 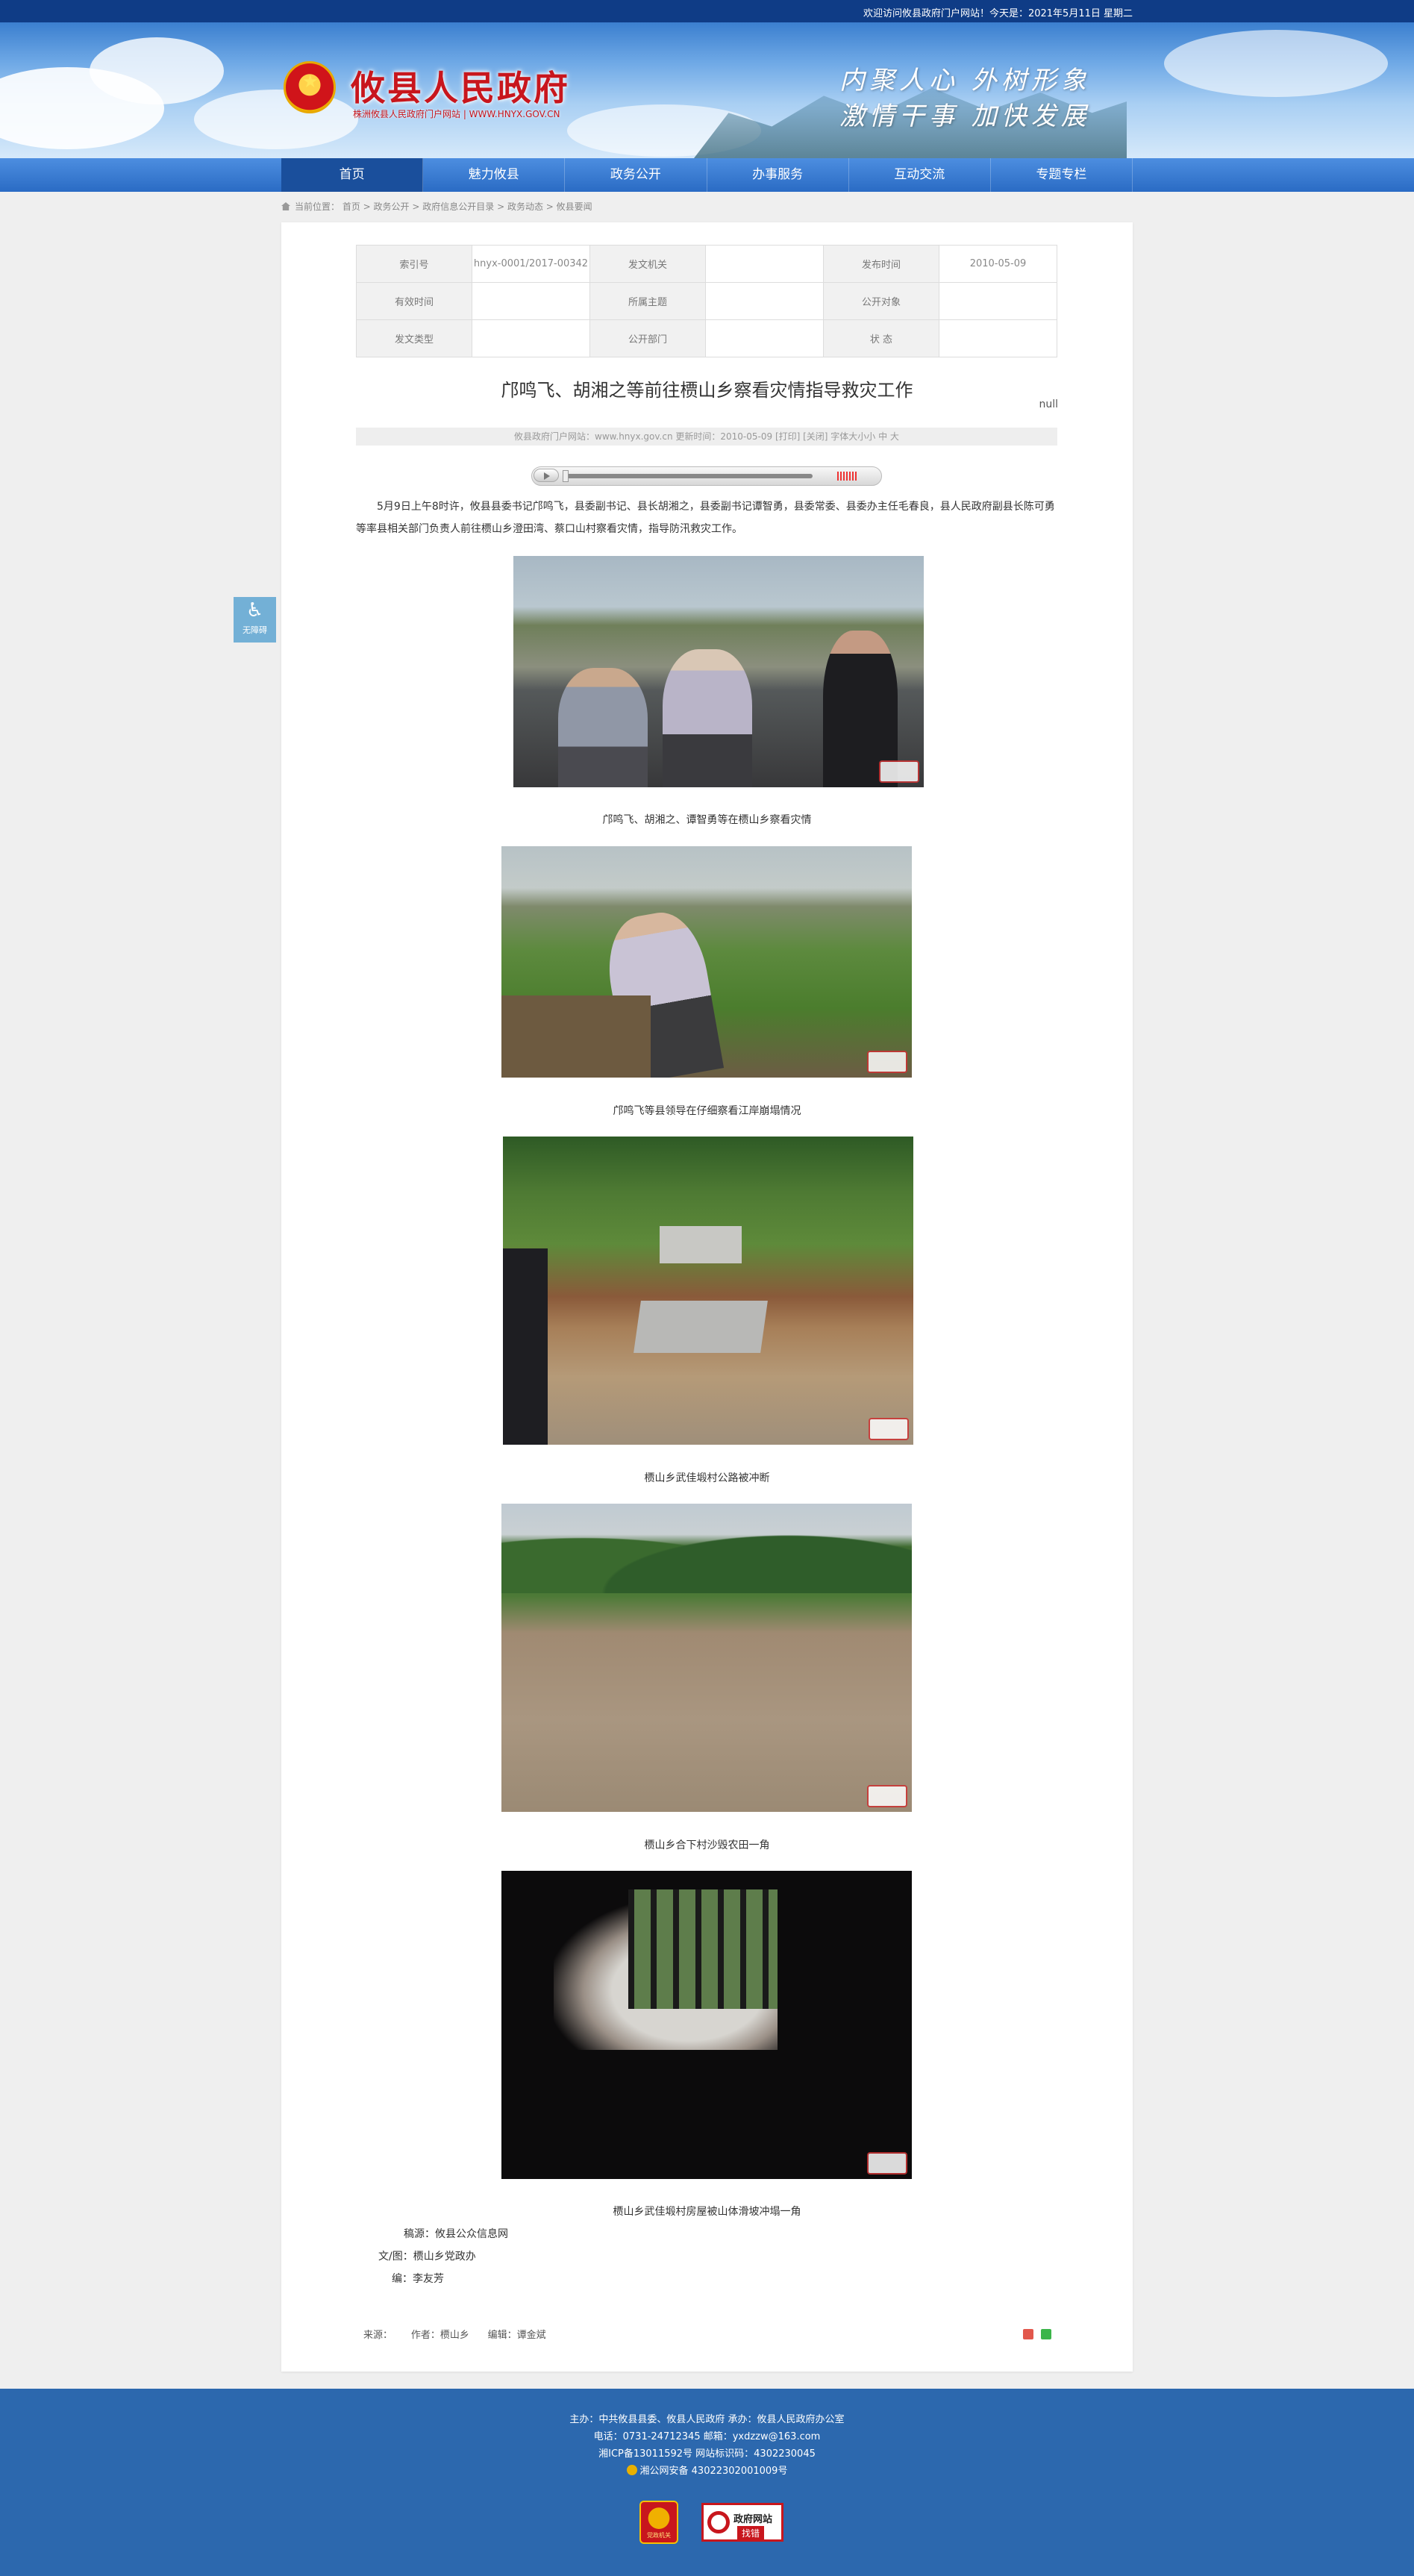 I want to click on breadcrumb-item-county-news: 攸县要闻, so click(x=574, y=206).